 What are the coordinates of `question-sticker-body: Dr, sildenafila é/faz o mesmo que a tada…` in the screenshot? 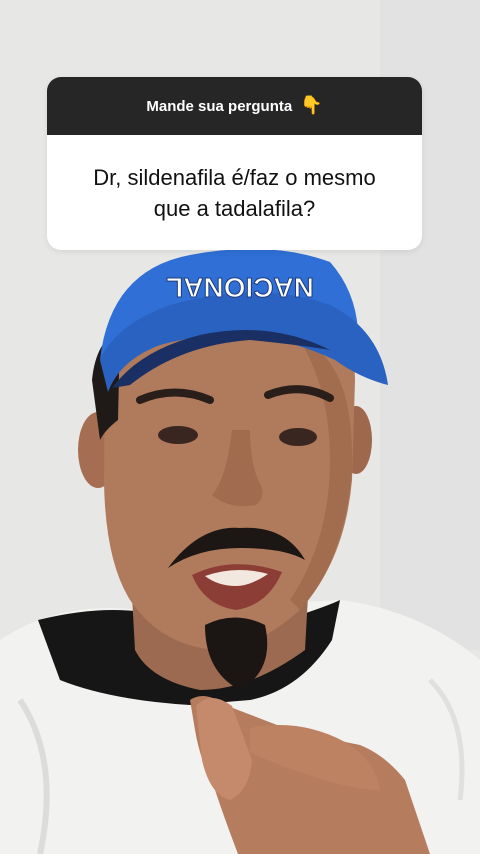 It's located at (234, 192).